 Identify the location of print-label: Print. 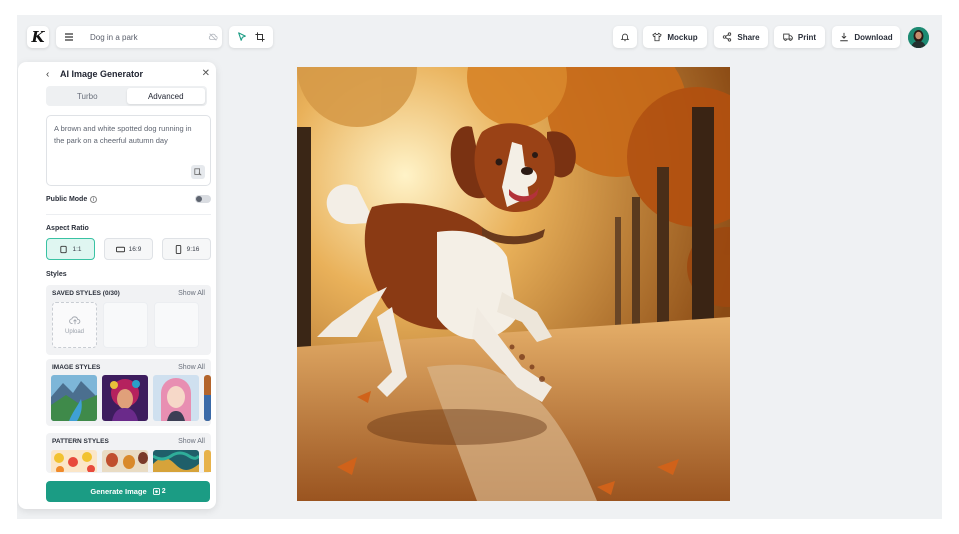
(807, 37).